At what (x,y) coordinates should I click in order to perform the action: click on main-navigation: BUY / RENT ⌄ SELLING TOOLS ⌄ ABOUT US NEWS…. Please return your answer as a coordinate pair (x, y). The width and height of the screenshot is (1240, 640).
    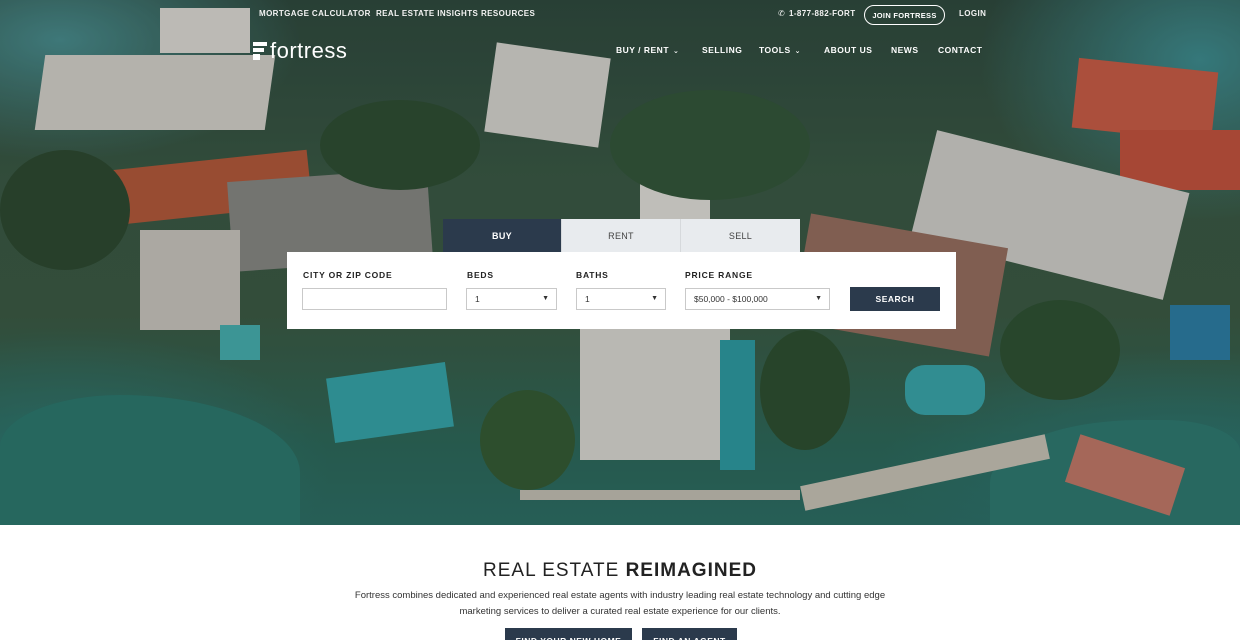
    Looking at the image, I should click on (620, 52).